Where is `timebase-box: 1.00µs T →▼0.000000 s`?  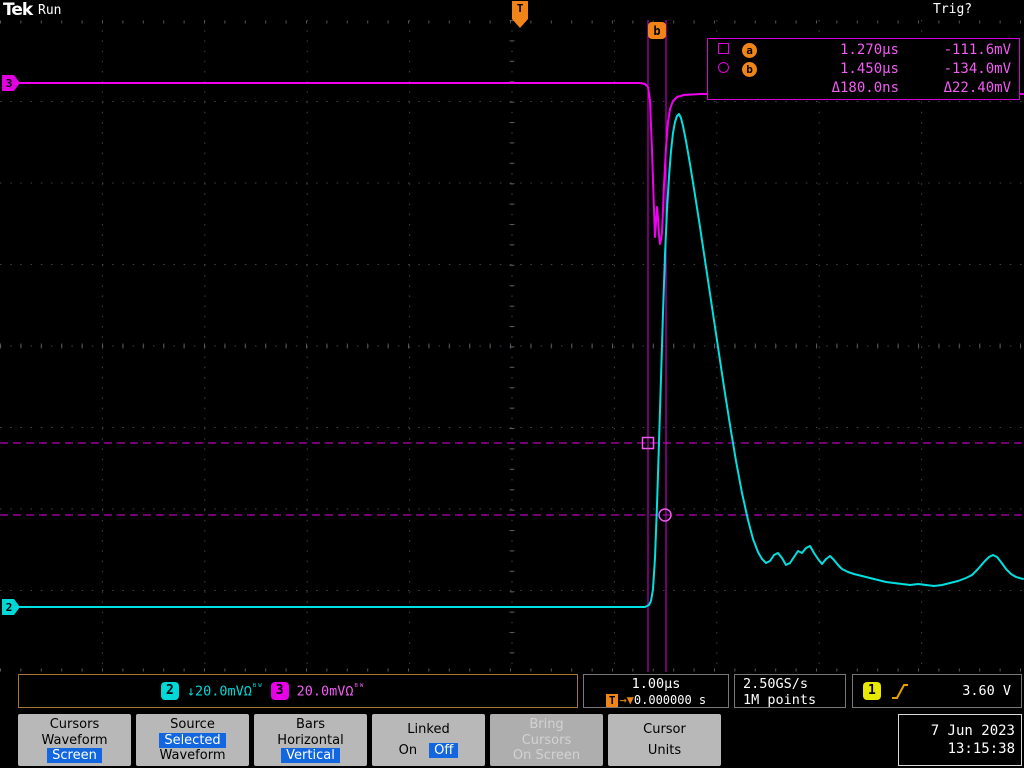 timebase-box: 1.00µs T →▼0.000000 s is located at coordinates (656, 691).